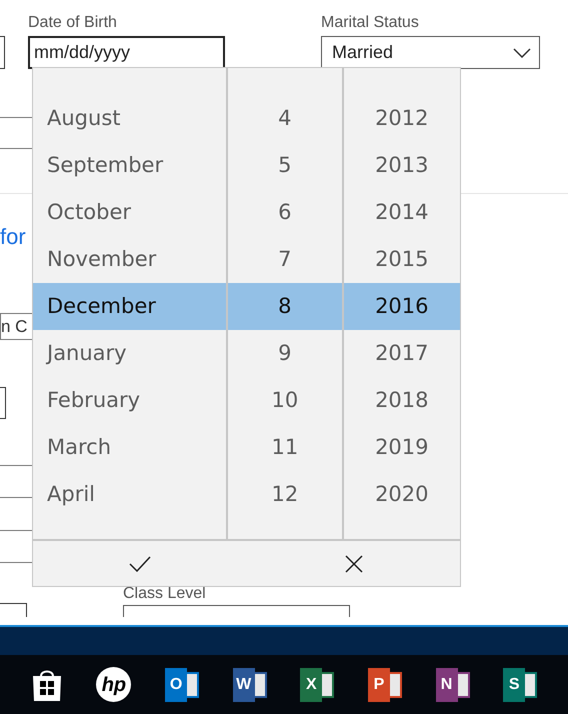 The image size is (568, 714). What do you see at coordinates (236, 611) in the screenshot?
I see `class-level-dropdown` at bounding box center [236, 611].